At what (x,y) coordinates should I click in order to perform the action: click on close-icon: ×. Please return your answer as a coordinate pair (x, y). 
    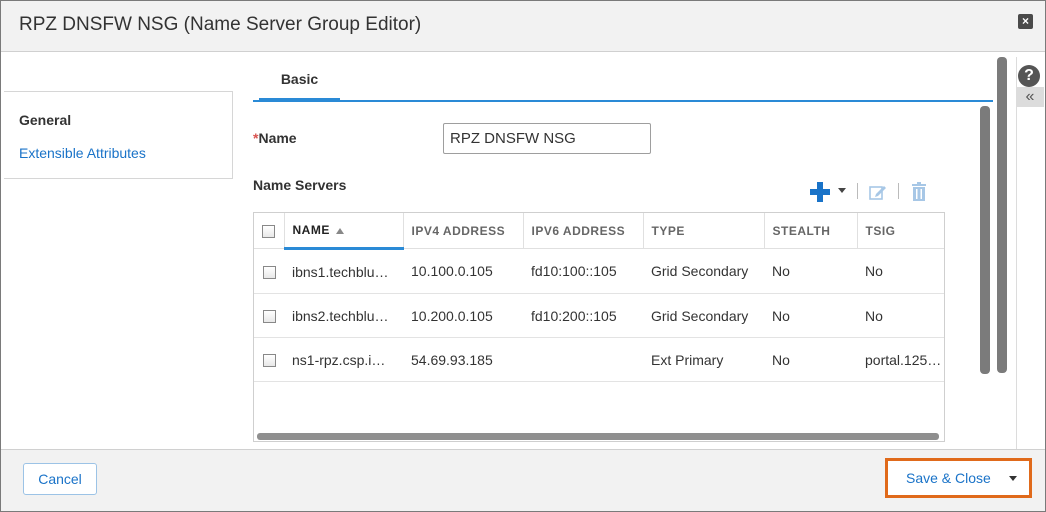
    Looking at the image, I should click on (1025, 21).